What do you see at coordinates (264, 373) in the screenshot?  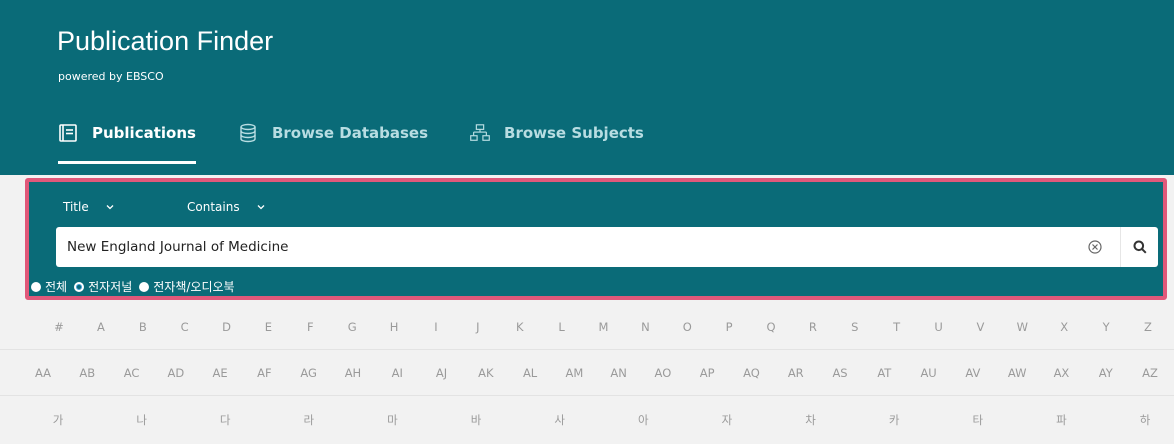 I see `browse-letter-link: AF` at bounding box center [264, 373].